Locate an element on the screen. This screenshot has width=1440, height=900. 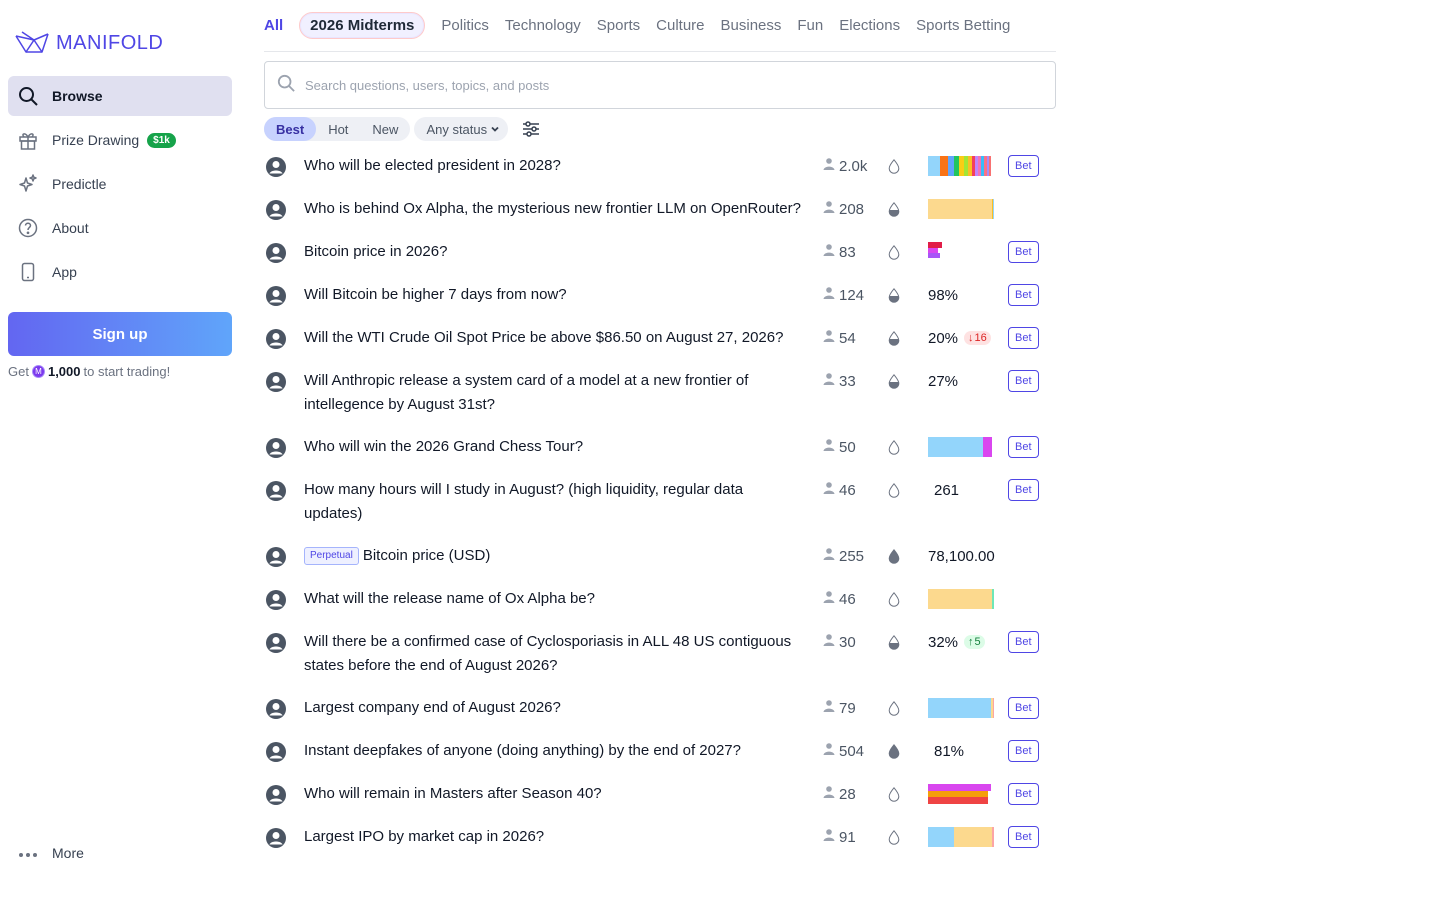
tab-elections: Elections is located at coordinates (869, 25).